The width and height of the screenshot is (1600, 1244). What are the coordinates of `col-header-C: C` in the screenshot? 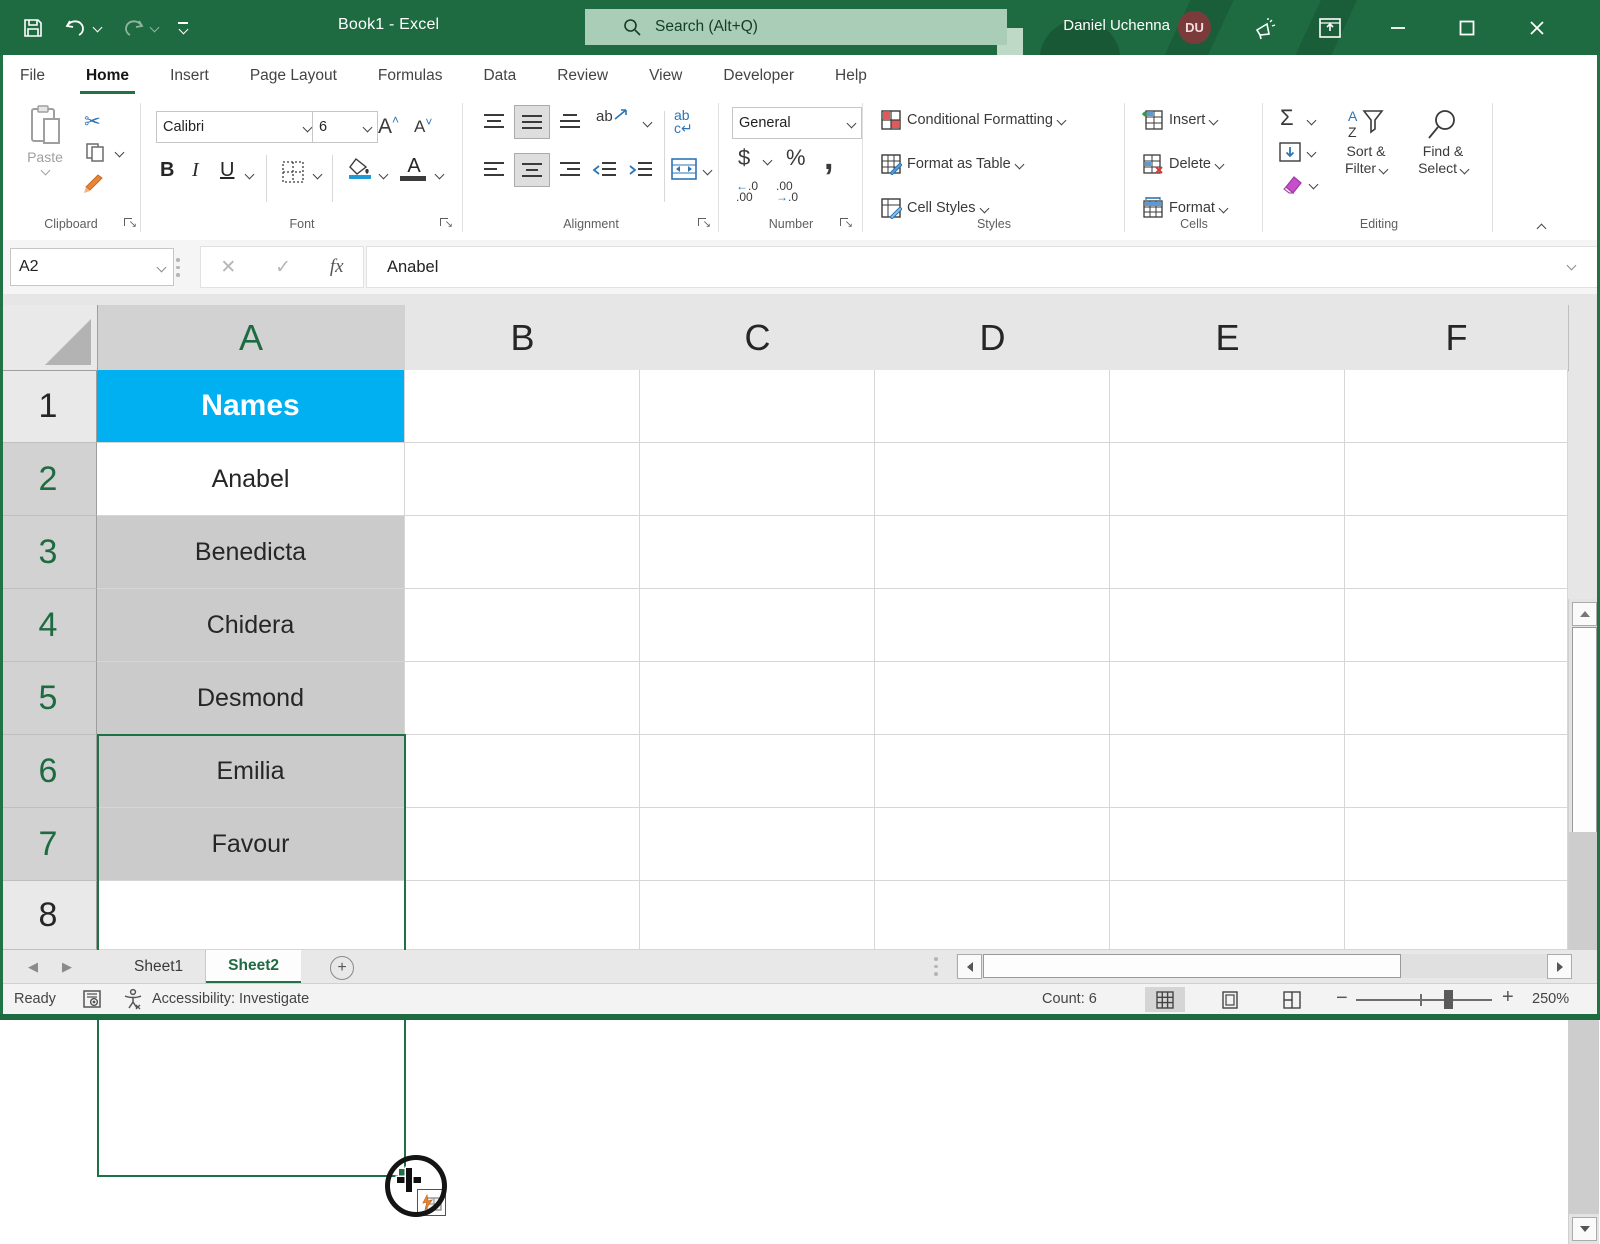 It's located at (758, 338).